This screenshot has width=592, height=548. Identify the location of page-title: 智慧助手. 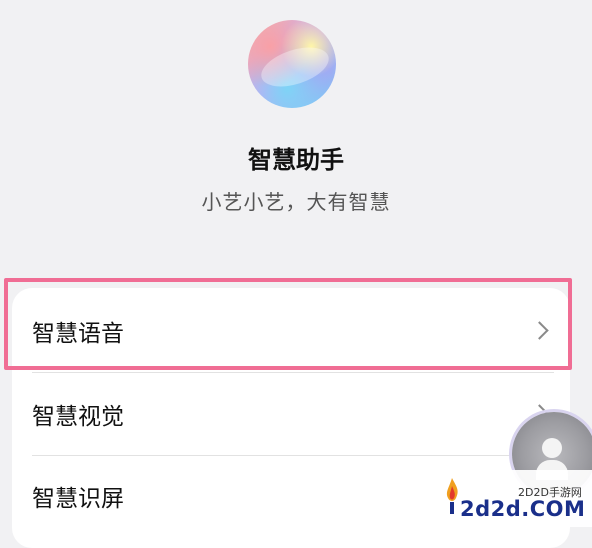
(296, 160).